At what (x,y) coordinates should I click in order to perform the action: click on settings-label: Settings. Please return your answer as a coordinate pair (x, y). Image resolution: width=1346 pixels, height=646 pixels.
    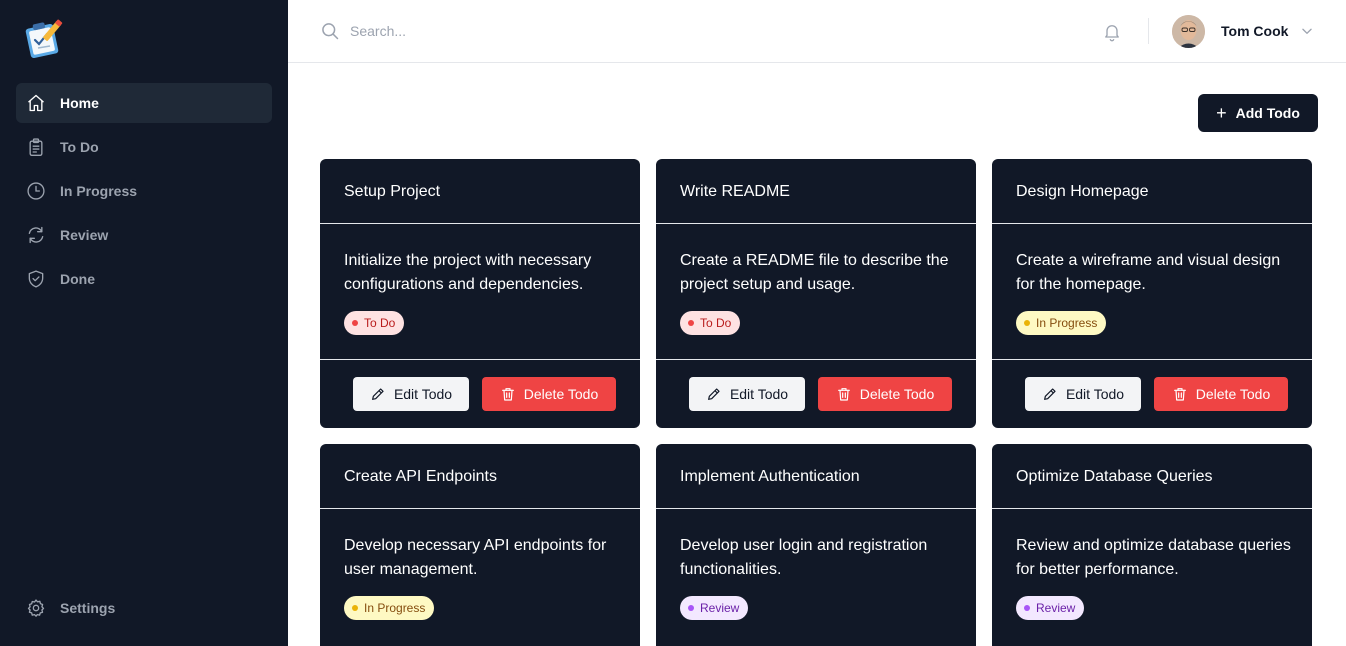
    Looking at the image, I should click on (88, 608).